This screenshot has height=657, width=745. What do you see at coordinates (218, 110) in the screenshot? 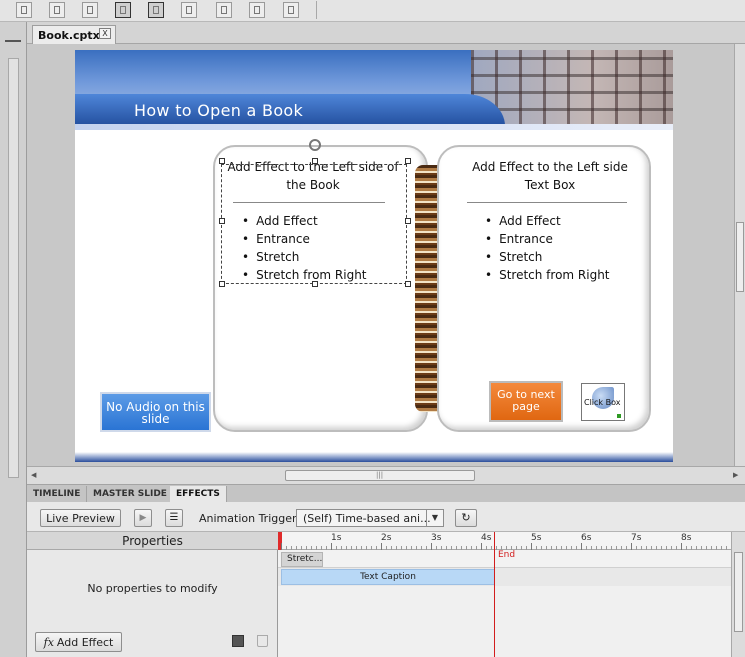
I see `slide-title: How to Open a Book` at bounding box center [218, 110].